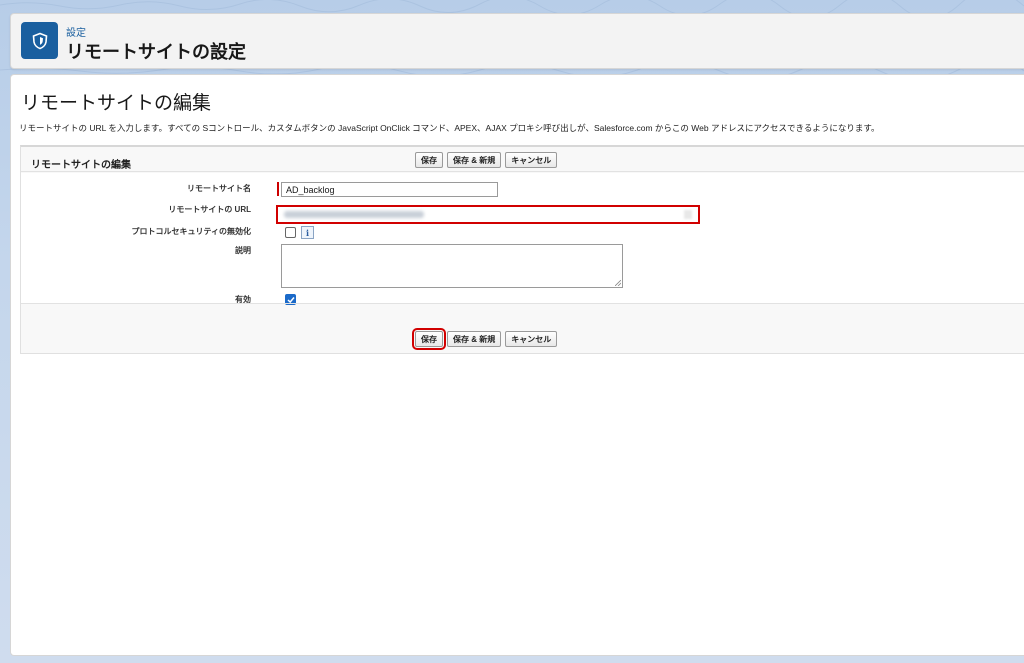 This screenshot has height=663, width=1024. What do you see at coordinates (209, 209) in the screenshot?
I see `remote-site-url-label: リモートサイトの URL` at bounding box center [209, 209].